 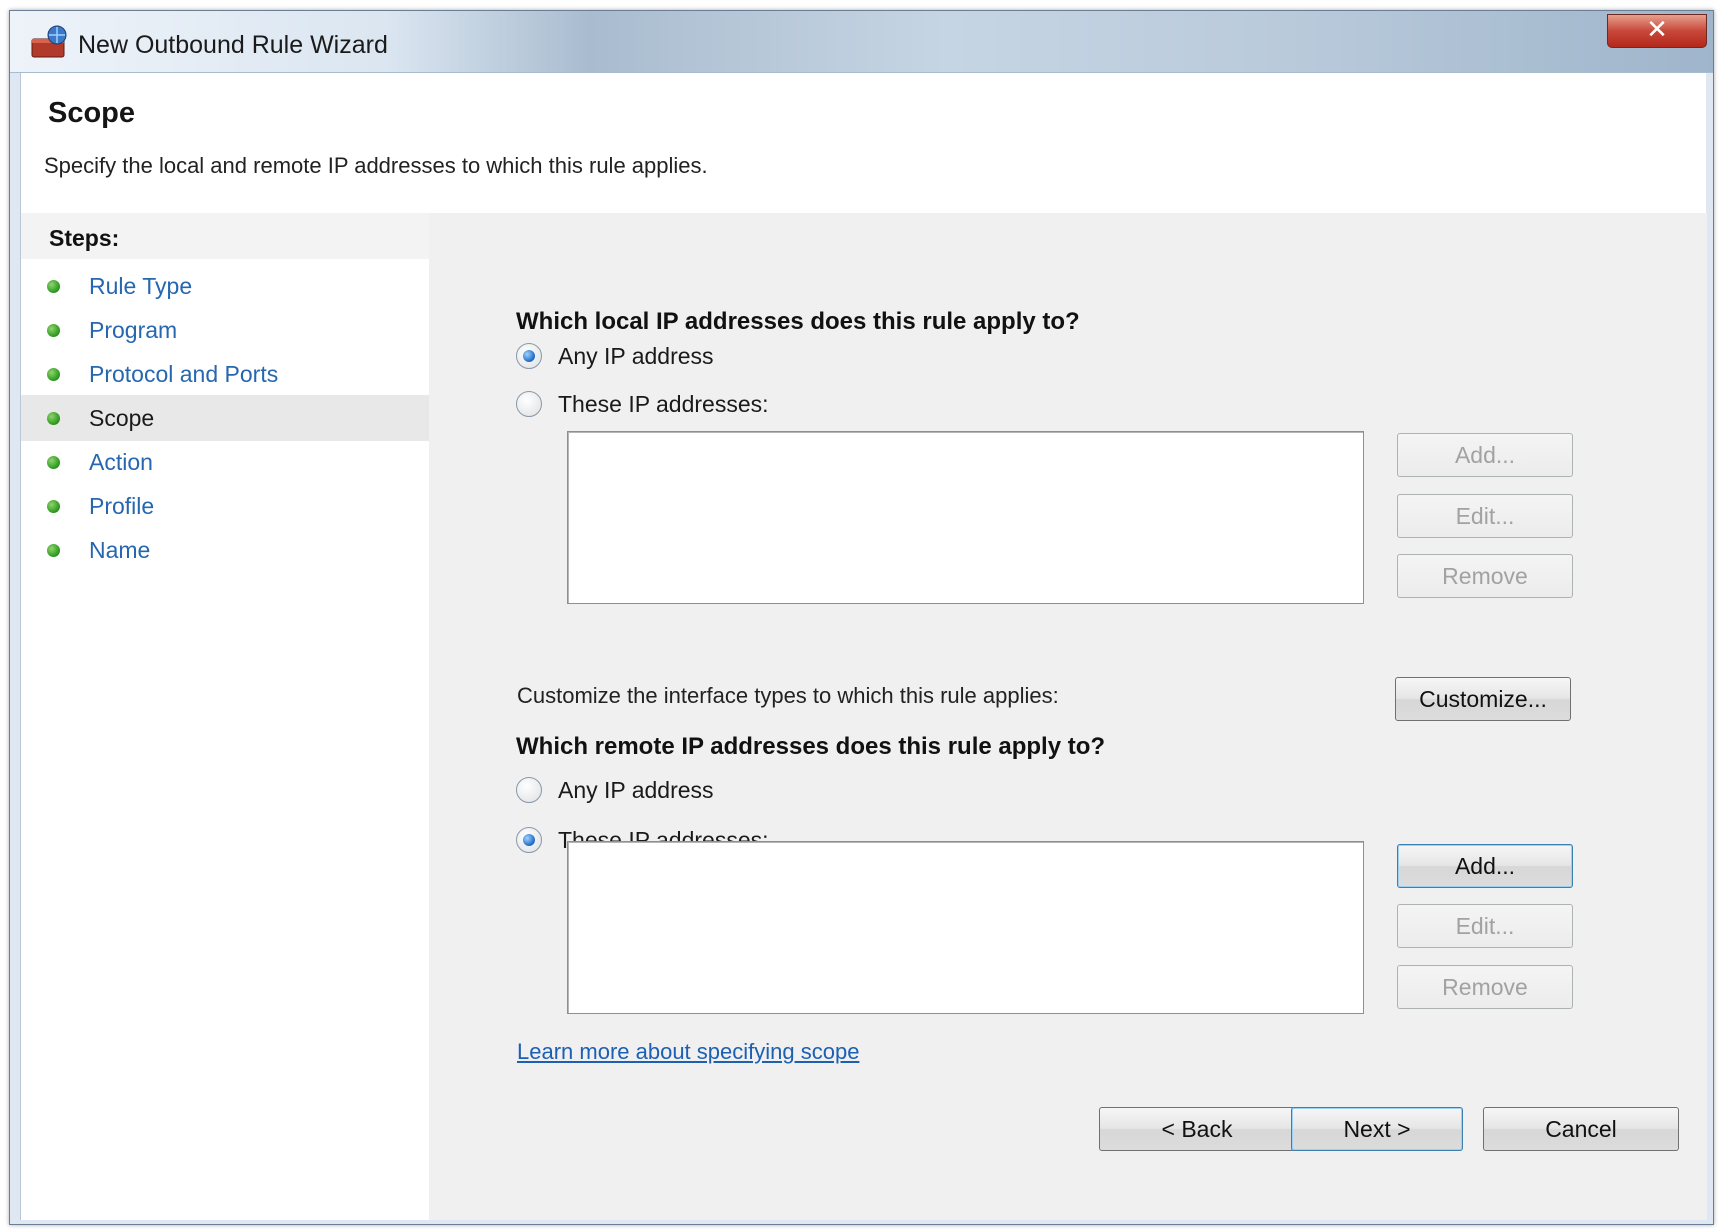 I want to click on back-button: < Back, so click(x=1197, y=1129).